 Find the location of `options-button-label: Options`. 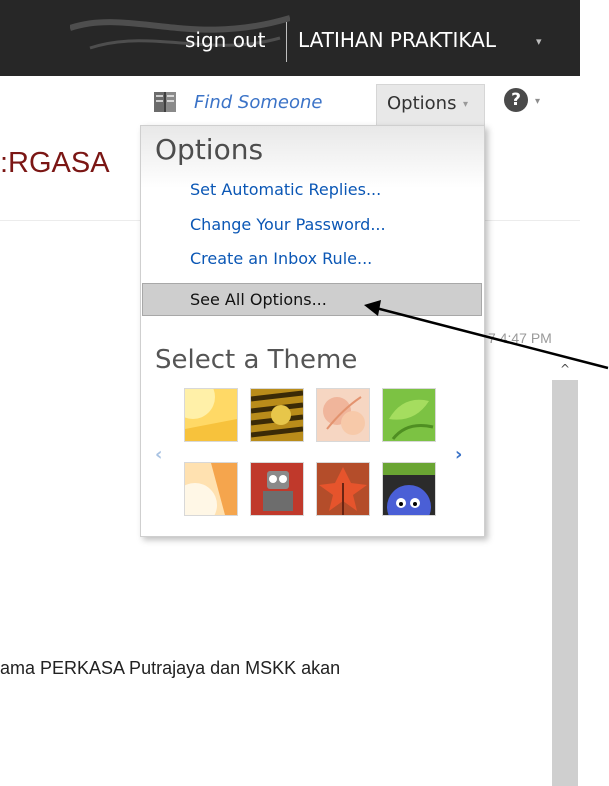

options-button-label: Options is located at coordinates (422, 103).